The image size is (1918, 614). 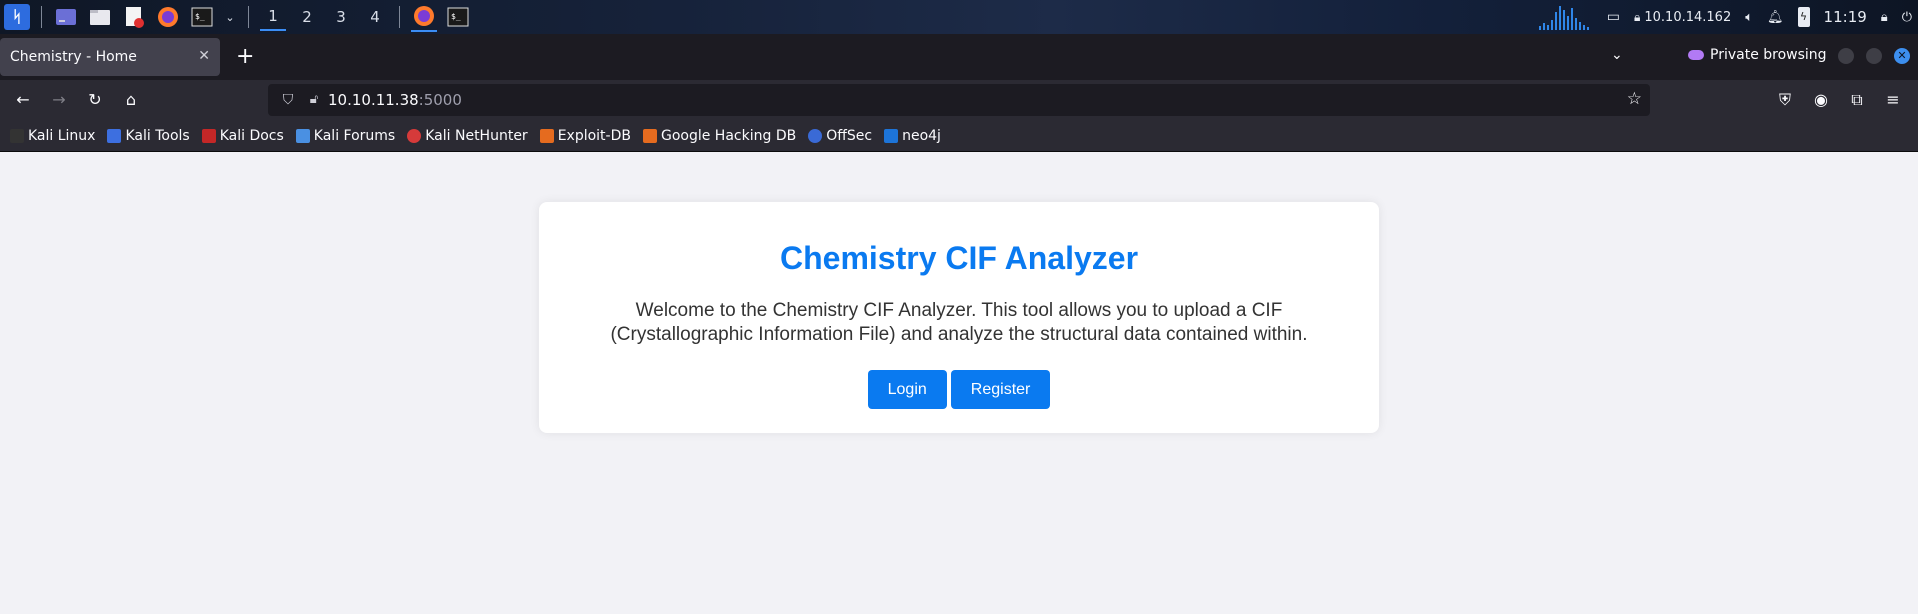 I want to click on logout-icon: ⏻, so click(x=1907, y=17).